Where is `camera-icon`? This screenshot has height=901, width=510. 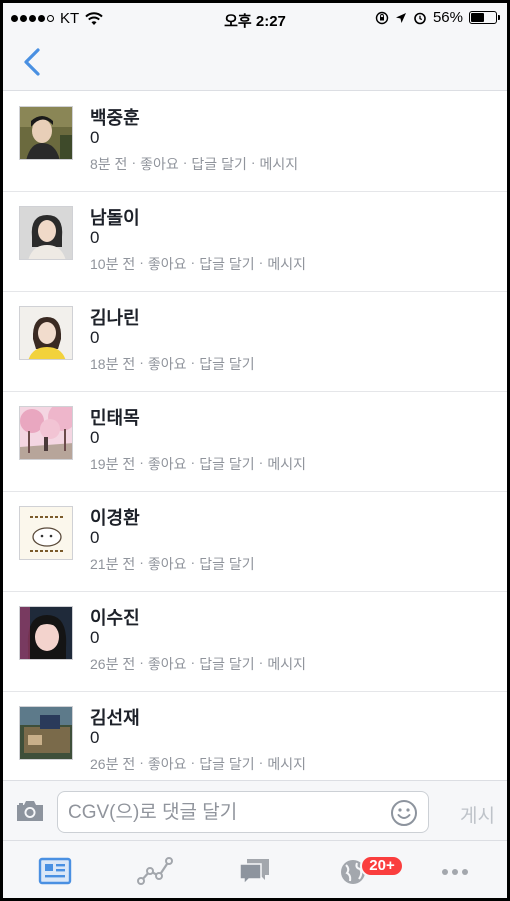 camera-icon is located at coordinates (30, 811).